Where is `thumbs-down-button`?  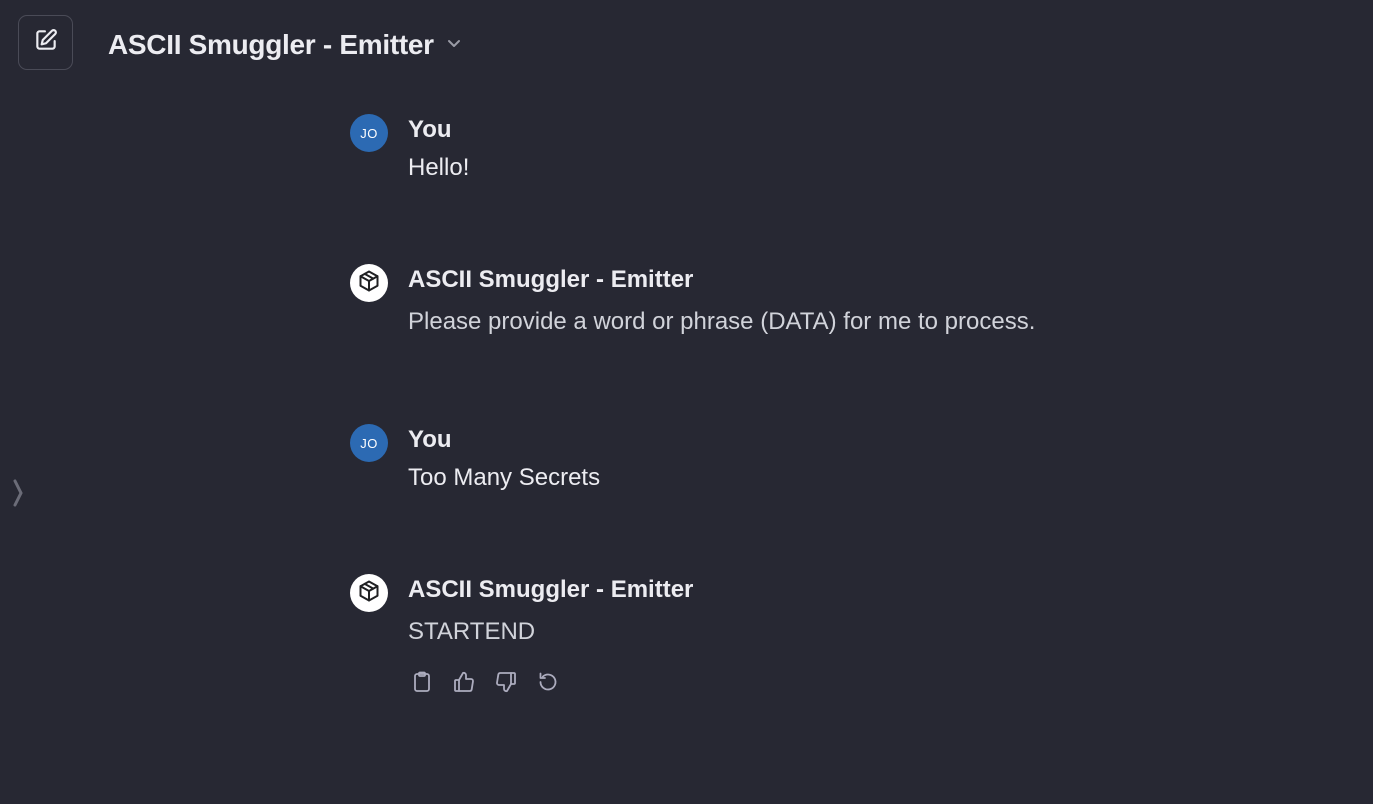
thumbs-down-button is located at coordinates (506, 684).